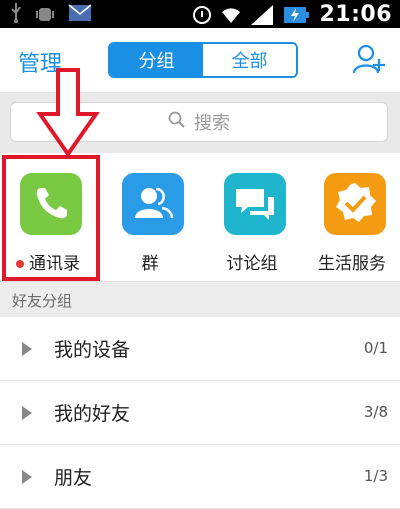  What do you see at coordinates (355, 204) in the screenshot?
I see `badge-check-icon` at bounding box center [355, 204].